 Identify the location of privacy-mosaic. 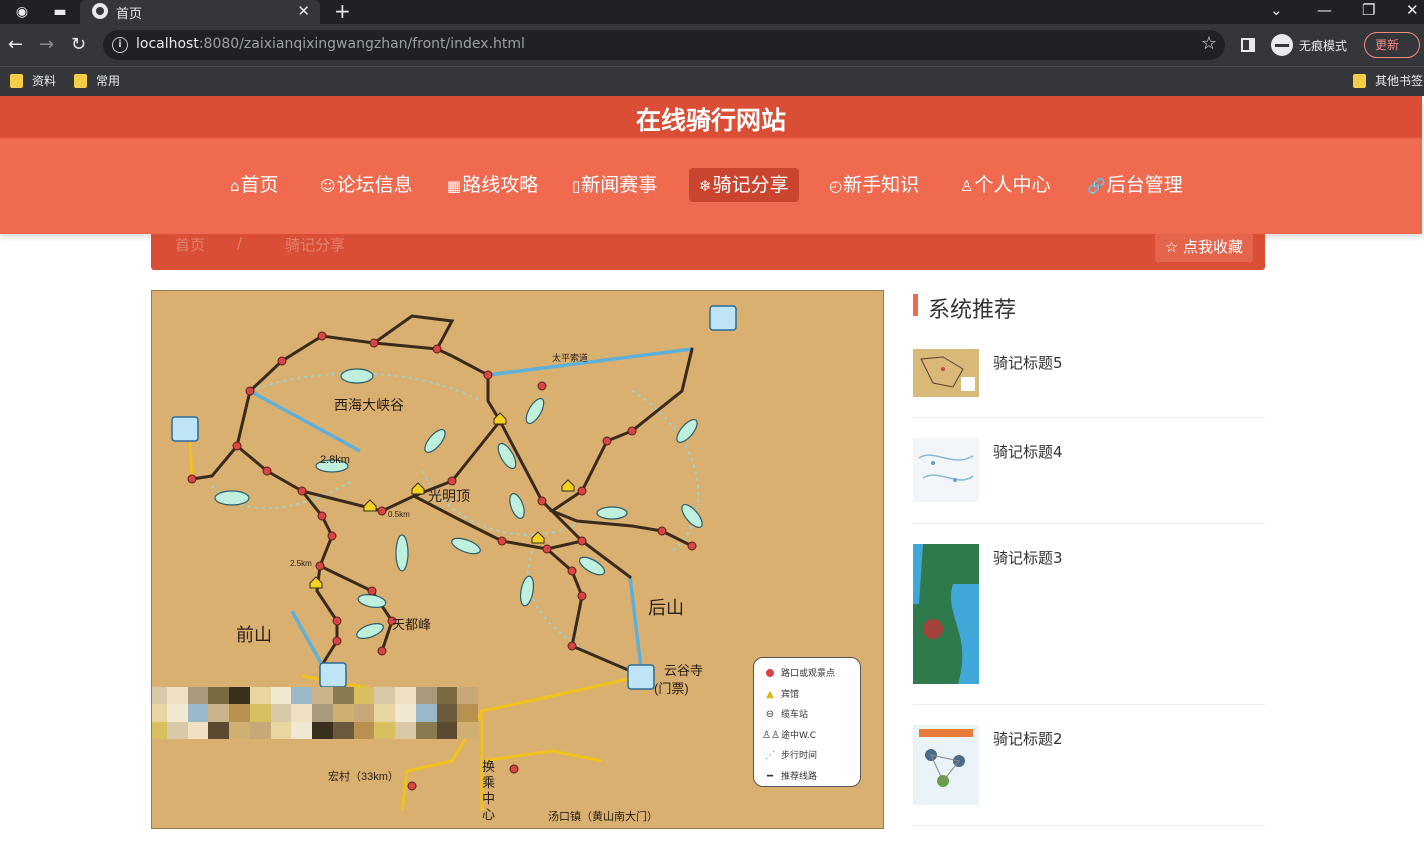
(315, 713).